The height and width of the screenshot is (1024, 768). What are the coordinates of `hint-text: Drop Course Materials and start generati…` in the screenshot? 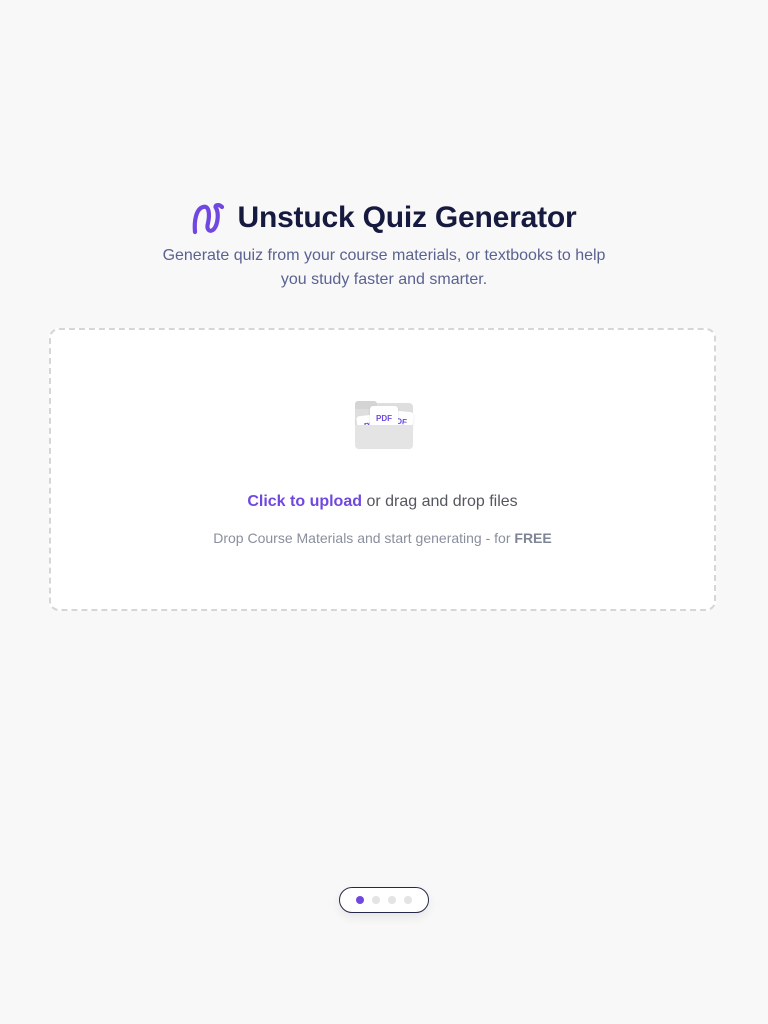 It's located at (364, 538).